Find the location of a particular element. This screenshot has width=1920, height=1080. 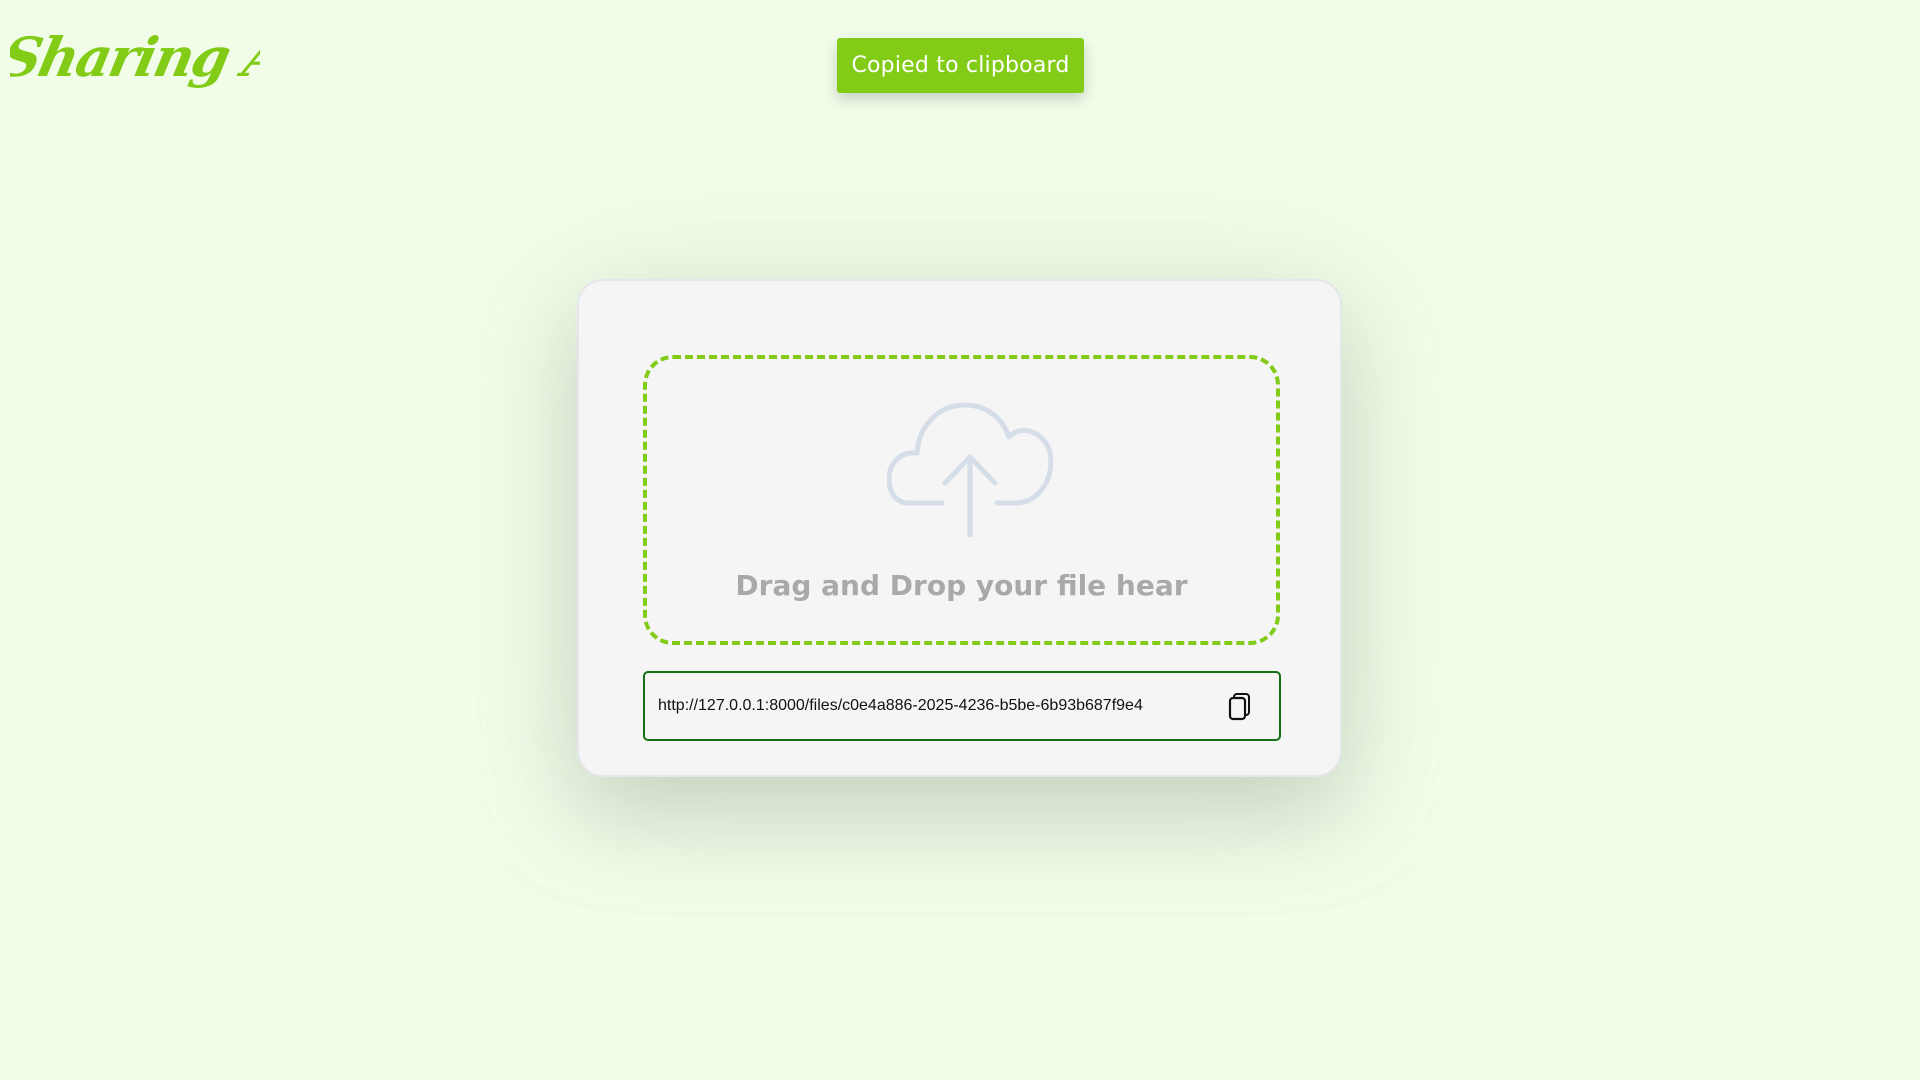

share-link-input is located at coordinates (928, 706).